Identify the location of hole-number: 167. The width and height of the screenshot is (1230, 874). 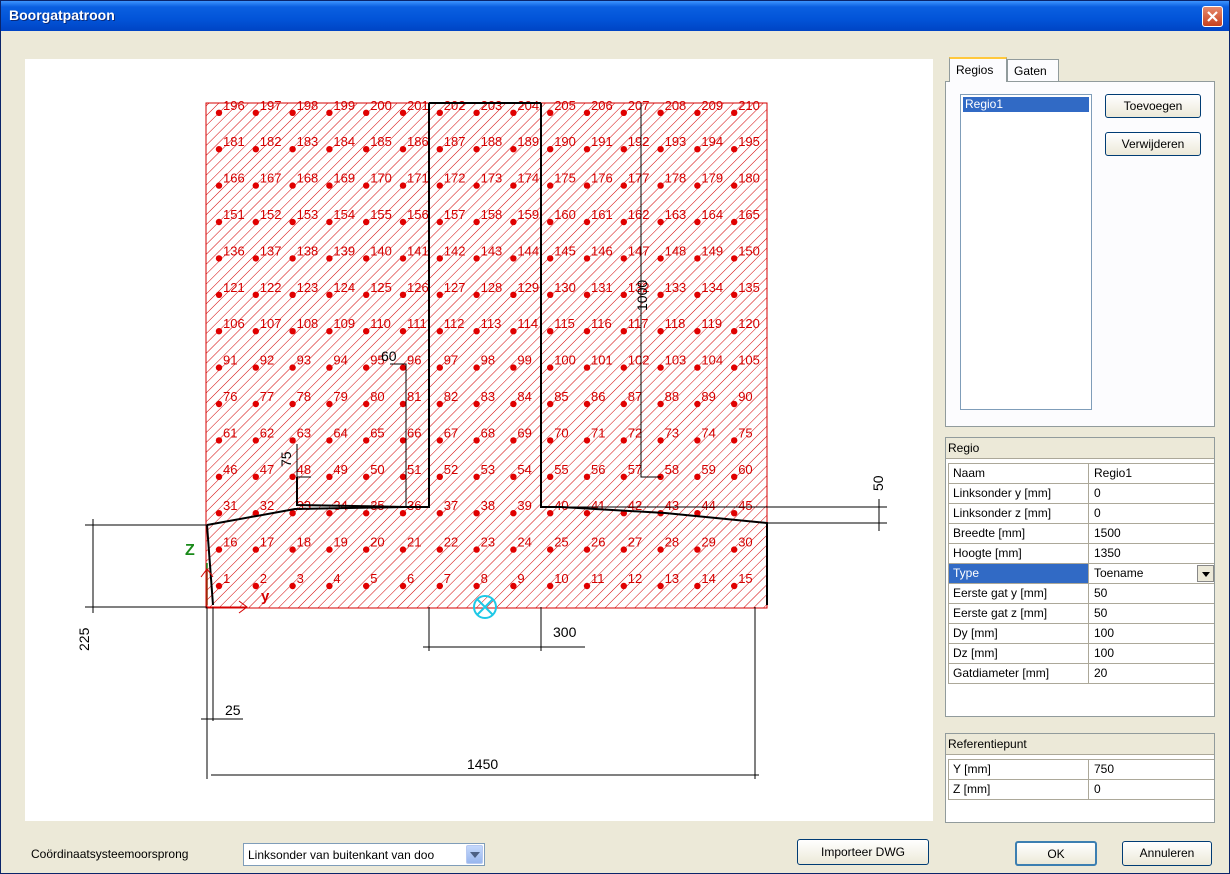
(271, 178).